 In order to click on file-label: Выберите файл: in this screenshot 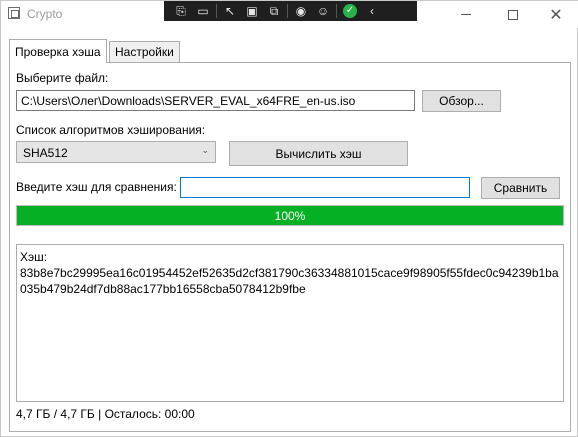, I will do `click(62, 78)`.